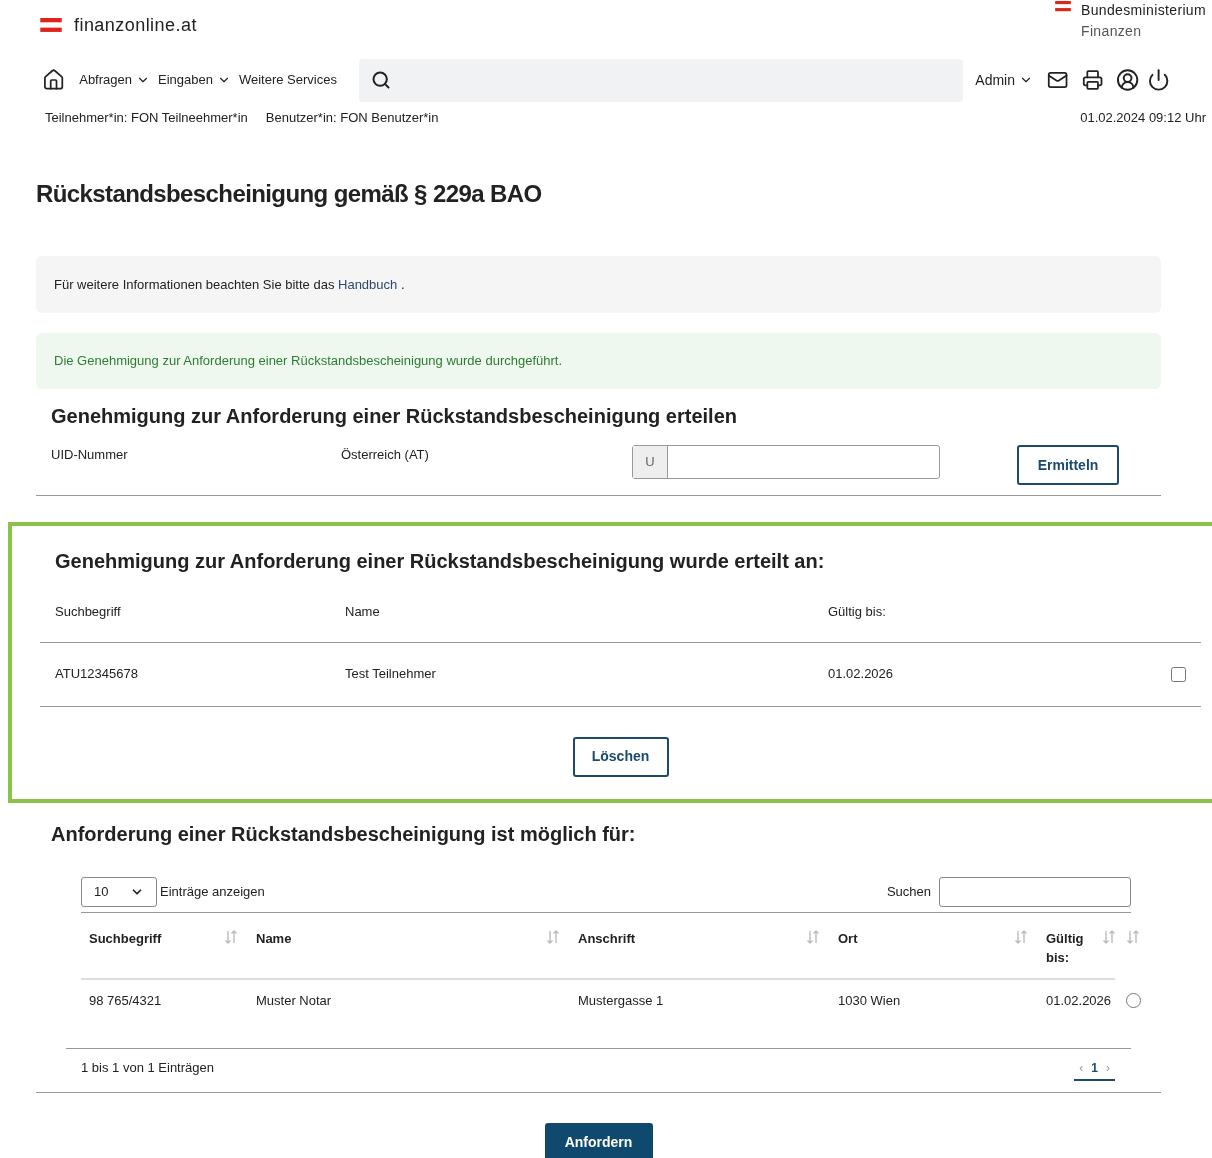 Image resolution: width=1212 pixels, height=1158 pixels. What do you see at coordinates (229, 284) in the screenshot?
I see `info-text: Für weitere Informationen beachten Sie bitte das Handbuch .` at bounding box center [229, 284].